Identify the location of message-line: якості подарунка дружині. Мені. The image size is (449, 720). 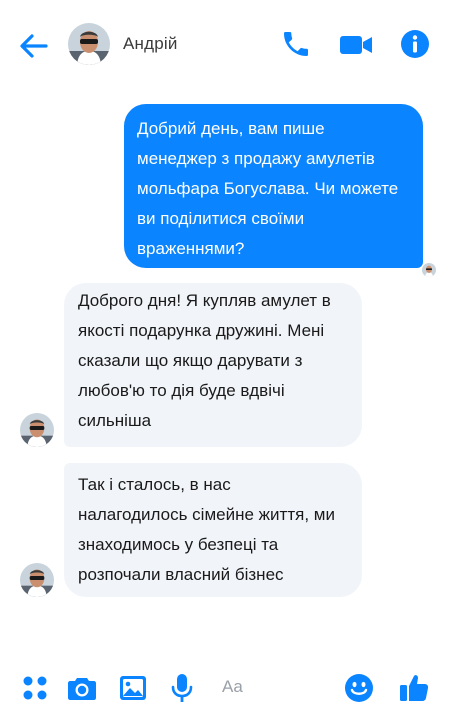
(201, 330).